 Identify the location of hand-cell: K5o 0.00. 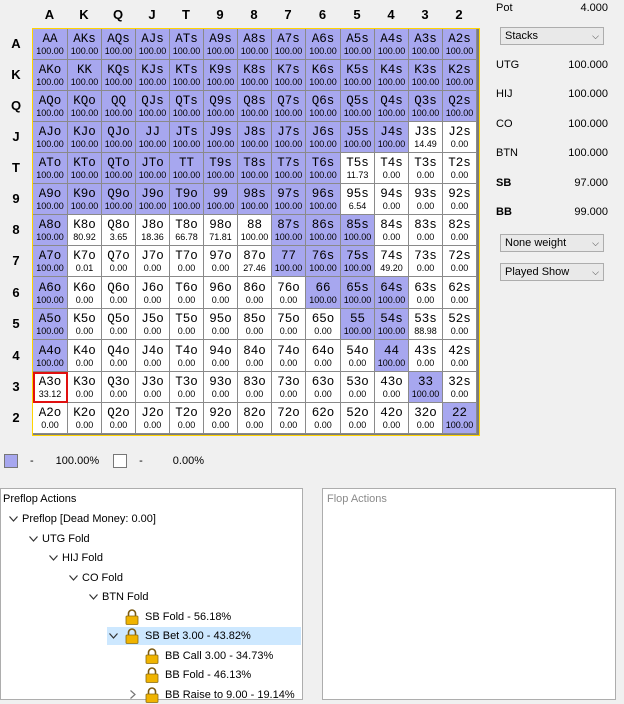
(85, 324).